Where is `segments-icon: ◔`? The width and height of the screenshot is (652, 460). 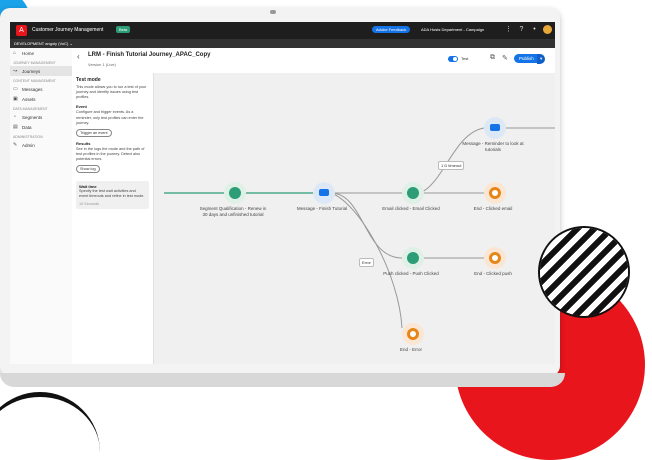
segments-icon: ◔ is located at coordinates (15, 117).